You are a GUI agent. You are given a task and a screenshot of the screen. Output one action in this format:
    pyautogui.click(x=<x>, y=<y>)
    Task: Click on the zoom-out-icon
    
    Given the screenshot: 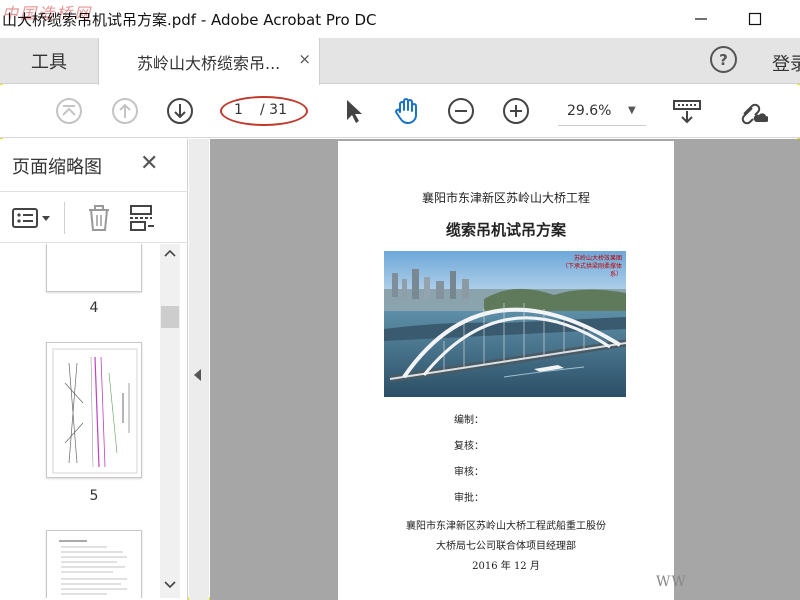 What is the action you would take?
    pyautogui.click(x=461, y=111)
    